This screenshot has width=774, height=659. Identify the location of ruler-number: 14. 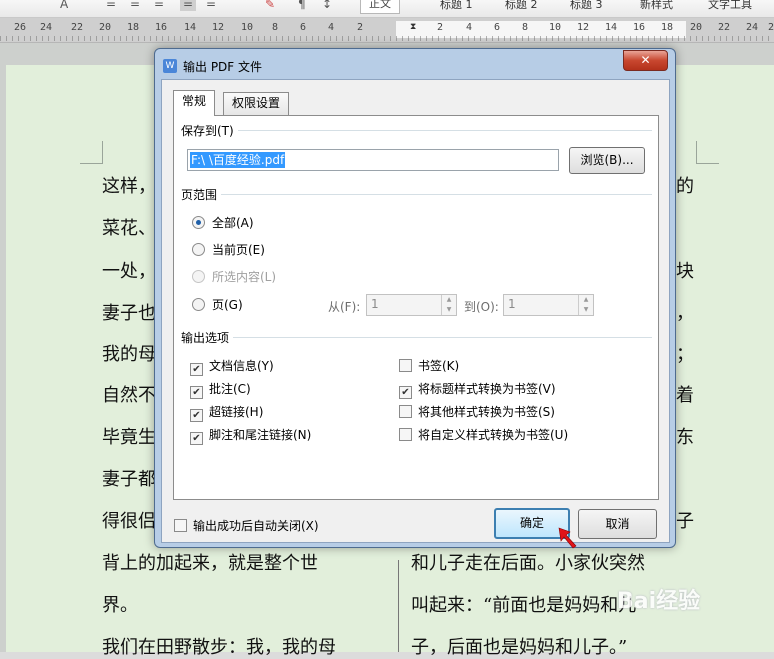
(190, 27).